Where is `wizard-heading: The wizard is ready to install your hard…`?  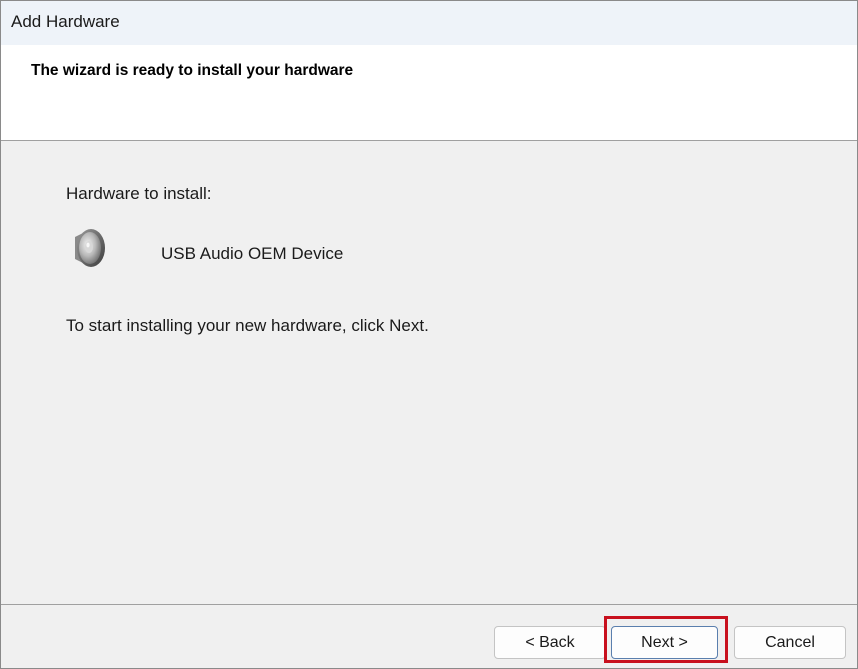
wizard-heading: The wizard is ready to install your hard… is located at coordinates (192, 70).